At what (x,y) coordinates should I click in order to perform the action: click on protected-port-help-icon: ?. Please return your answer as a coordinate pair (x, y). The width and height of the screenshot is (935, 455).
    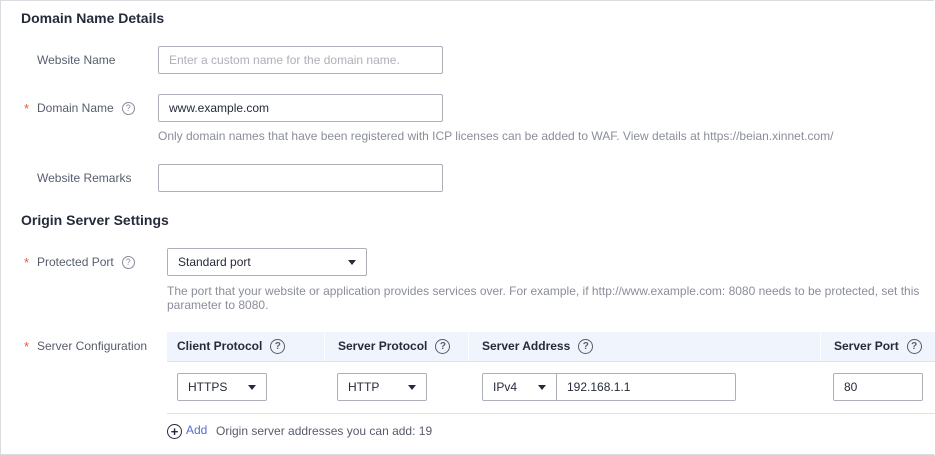
    Looking at the image, I should click on (128, 263).